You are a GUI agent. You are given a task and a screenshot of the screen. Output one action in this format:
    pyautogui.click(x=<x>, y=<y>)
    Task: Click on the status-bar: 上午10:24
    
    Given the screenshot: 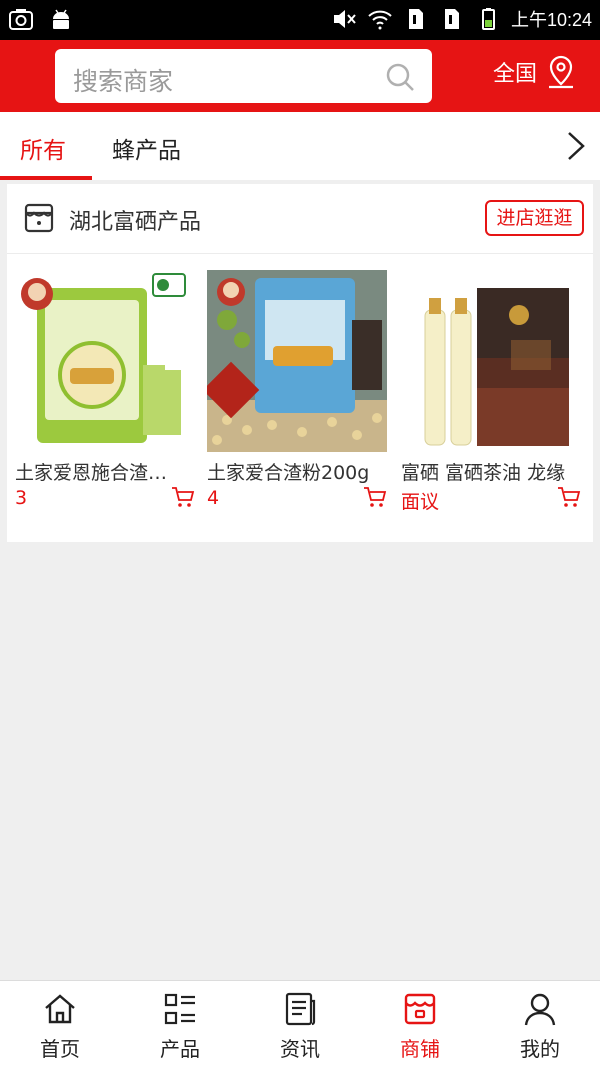 What is the action you would take?
    pyautogui.click(x=300, y=20)
    